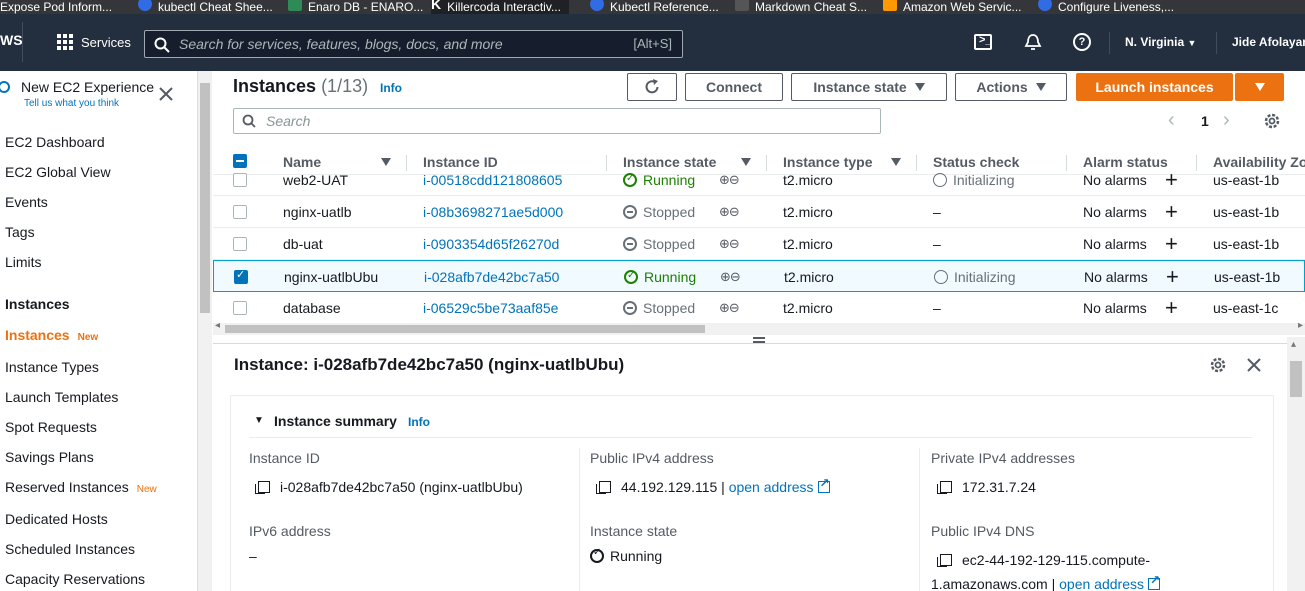 This screenshot has width=1305, height=591. I want to click on instance-search-input: Search, so click(557, 121).